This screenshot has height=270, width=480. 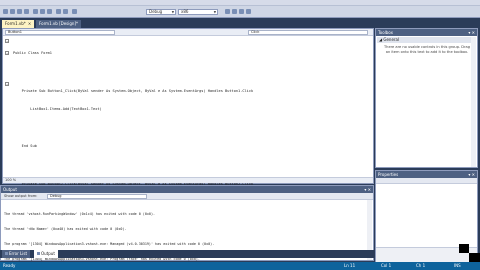 I want to click on new-project-icon, so click(x=5, y=11).